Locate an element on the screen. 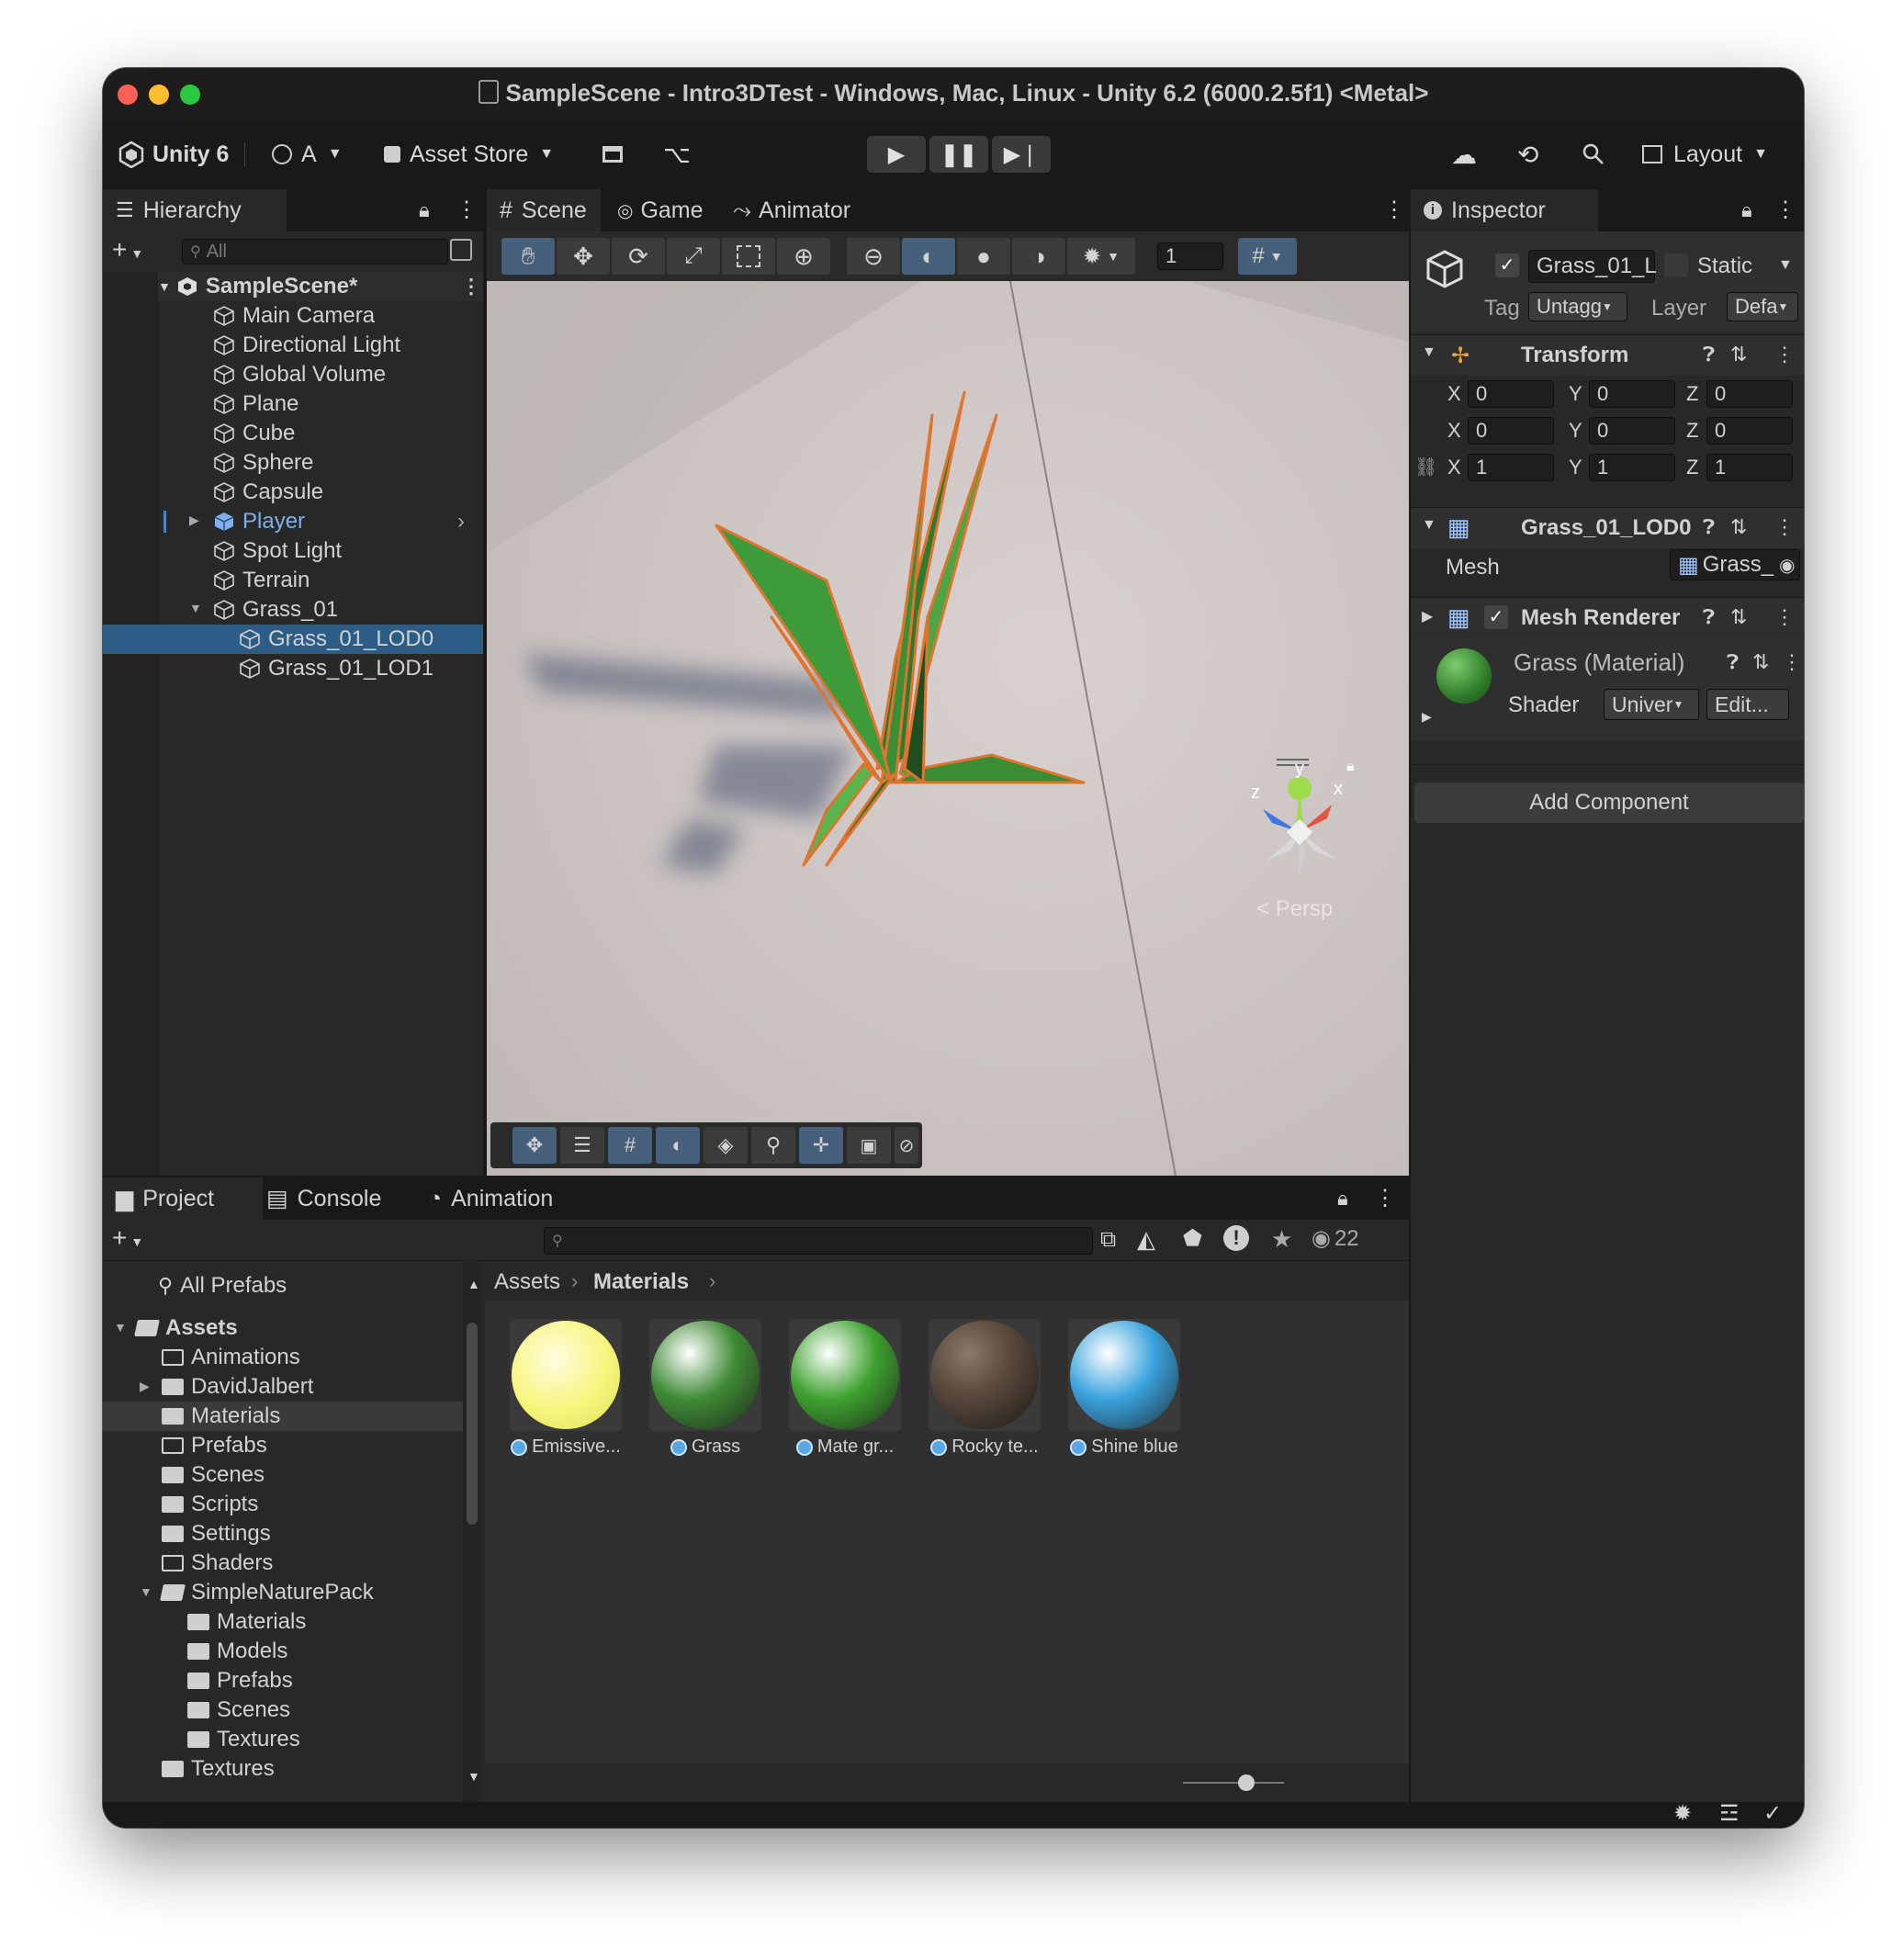  hierarchy-item: ▼ Grass_01 is located at coordinates (263, 610).